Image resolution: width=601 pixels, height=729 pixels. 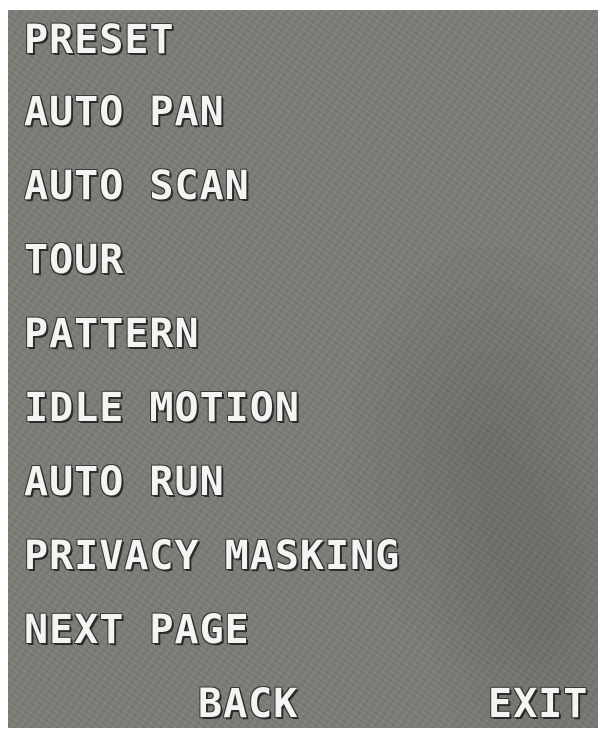 I want to click on menu-item-privacy-masking: PRIVACY MASKING, so click(x=212, y=556).